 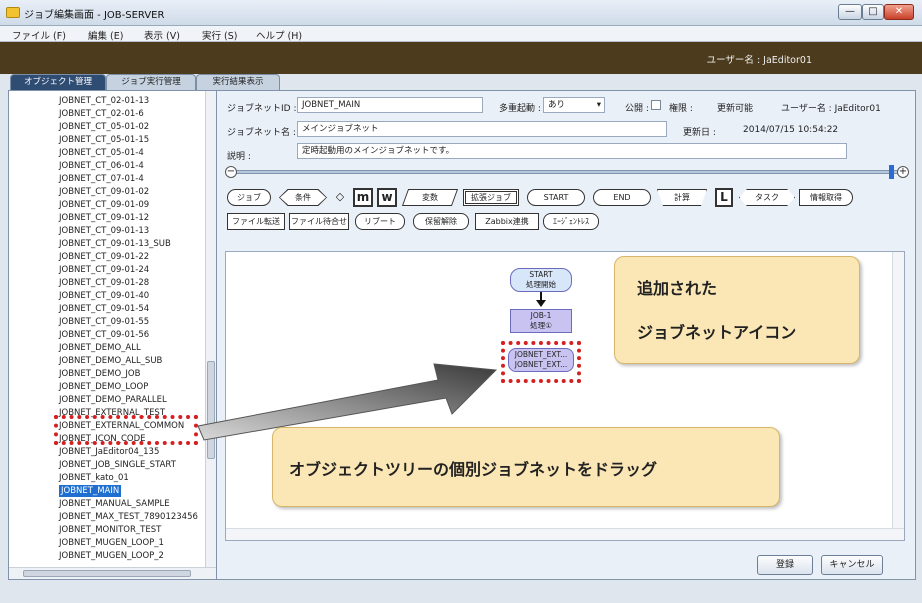 What do you see at coordinates (541, 315) in the screenshot?
I see `job-node-label: JOB-1` at bounding box center [541, 315].